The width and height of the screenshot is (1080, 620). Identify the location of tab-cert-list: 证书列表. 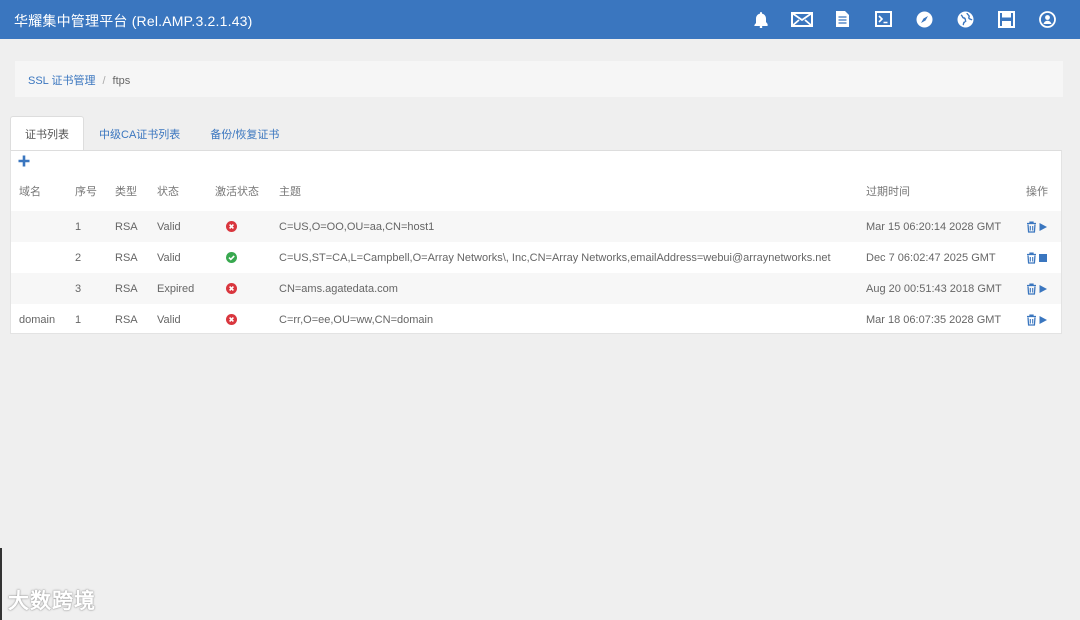
(47, 133).